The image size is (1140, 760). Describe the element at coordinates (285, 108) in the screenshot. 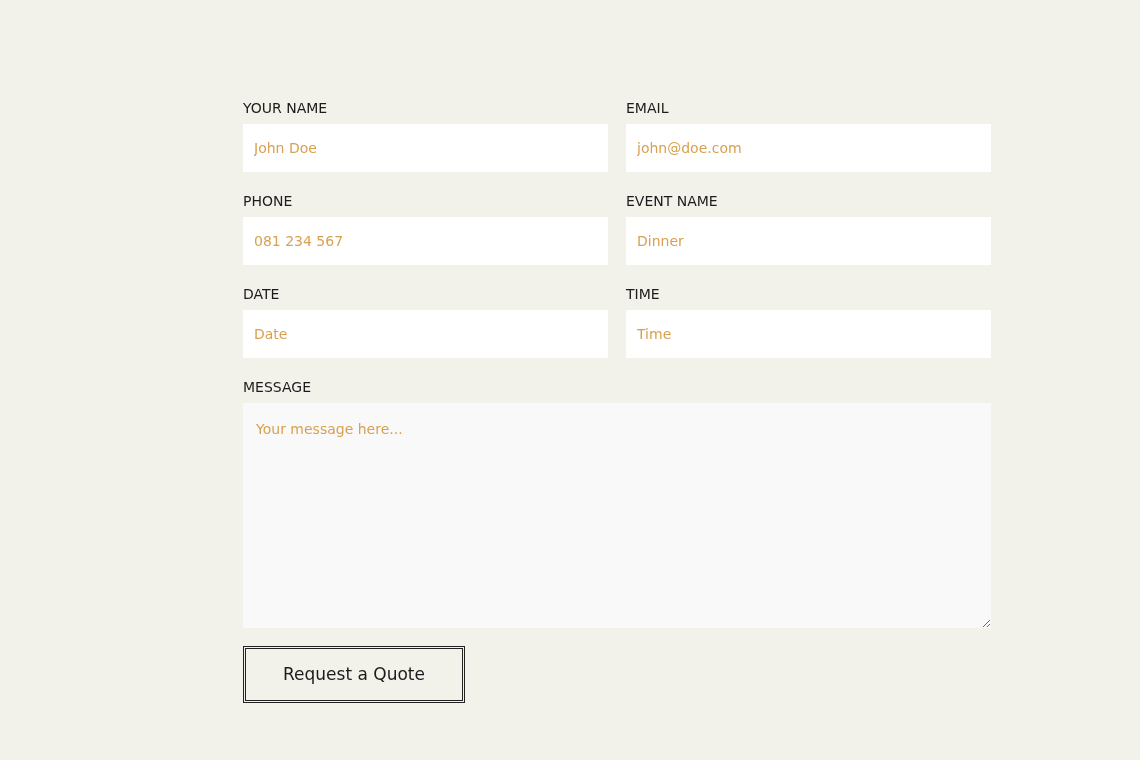

I see `field-label: YOUR NAME` at that location.